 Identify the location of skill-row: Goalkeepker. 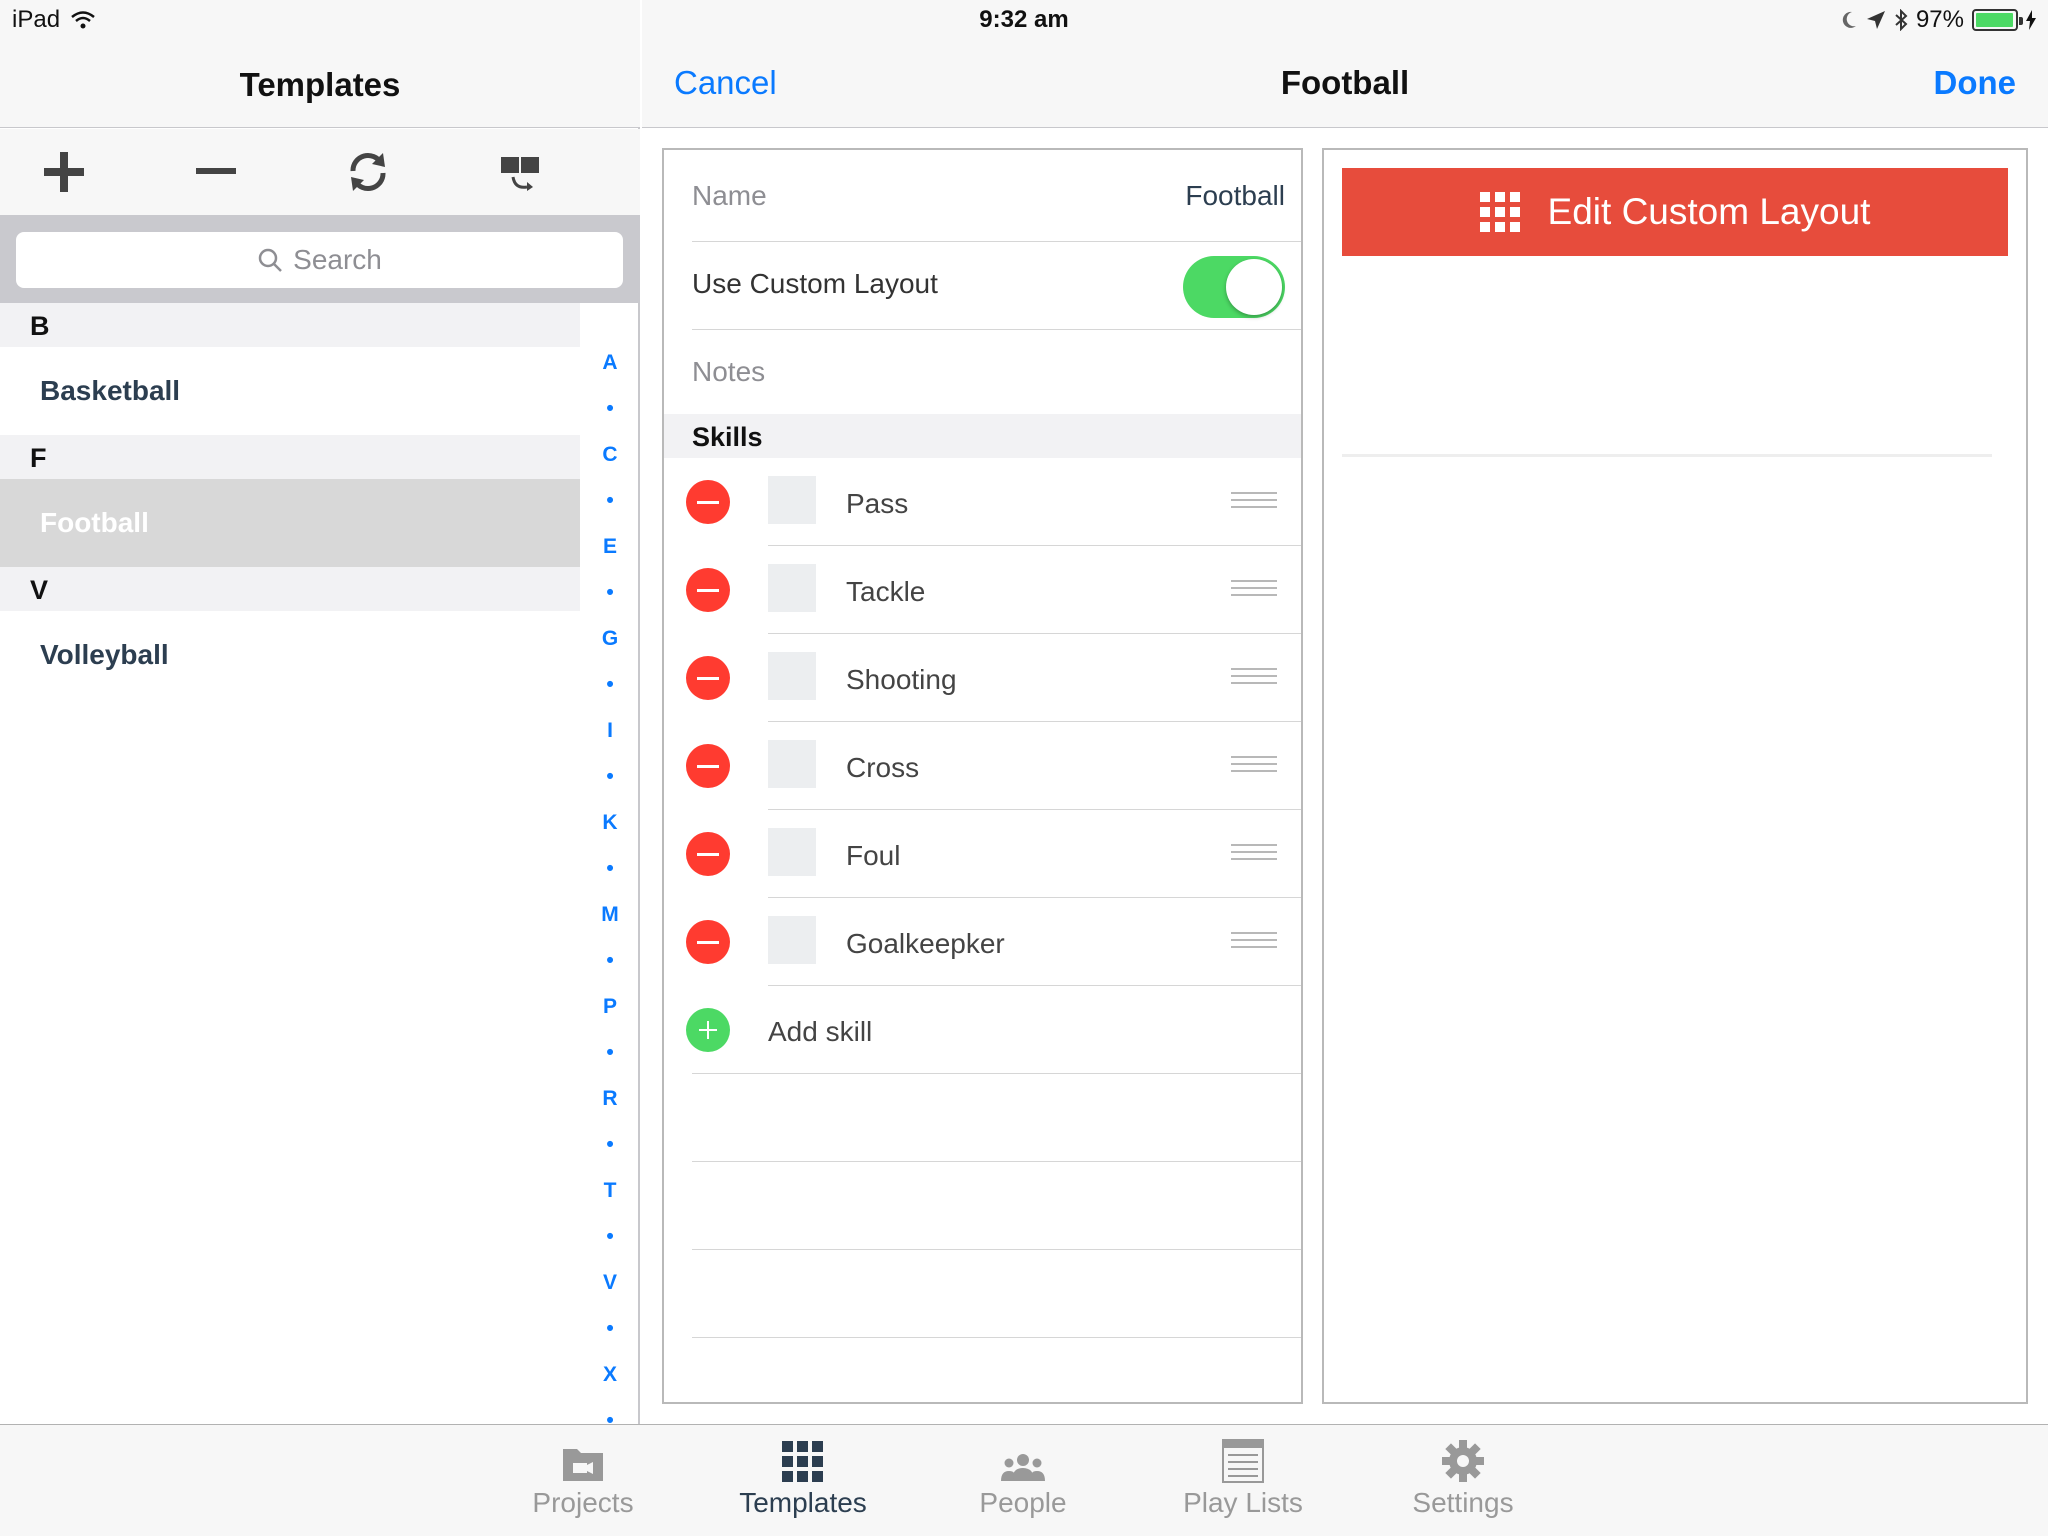
(982, 942).